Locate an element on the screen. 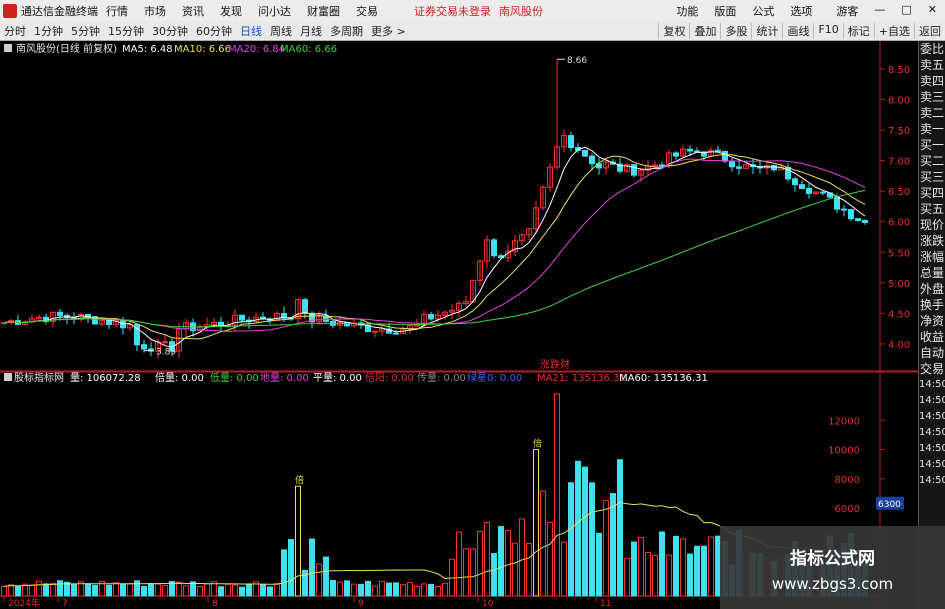 Image resolution: width=945 pixels, height=609 pixels. maximize-icon: □ is located at coordinates (906, 11).